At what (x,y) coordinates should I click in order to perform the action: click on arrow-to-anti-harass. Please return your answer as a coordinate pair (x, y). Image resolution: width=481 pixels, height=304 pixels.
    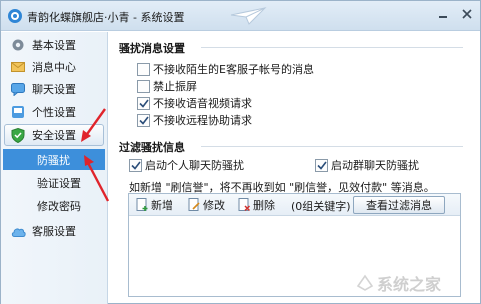
    Looking at the image, I should click on (97, 181).